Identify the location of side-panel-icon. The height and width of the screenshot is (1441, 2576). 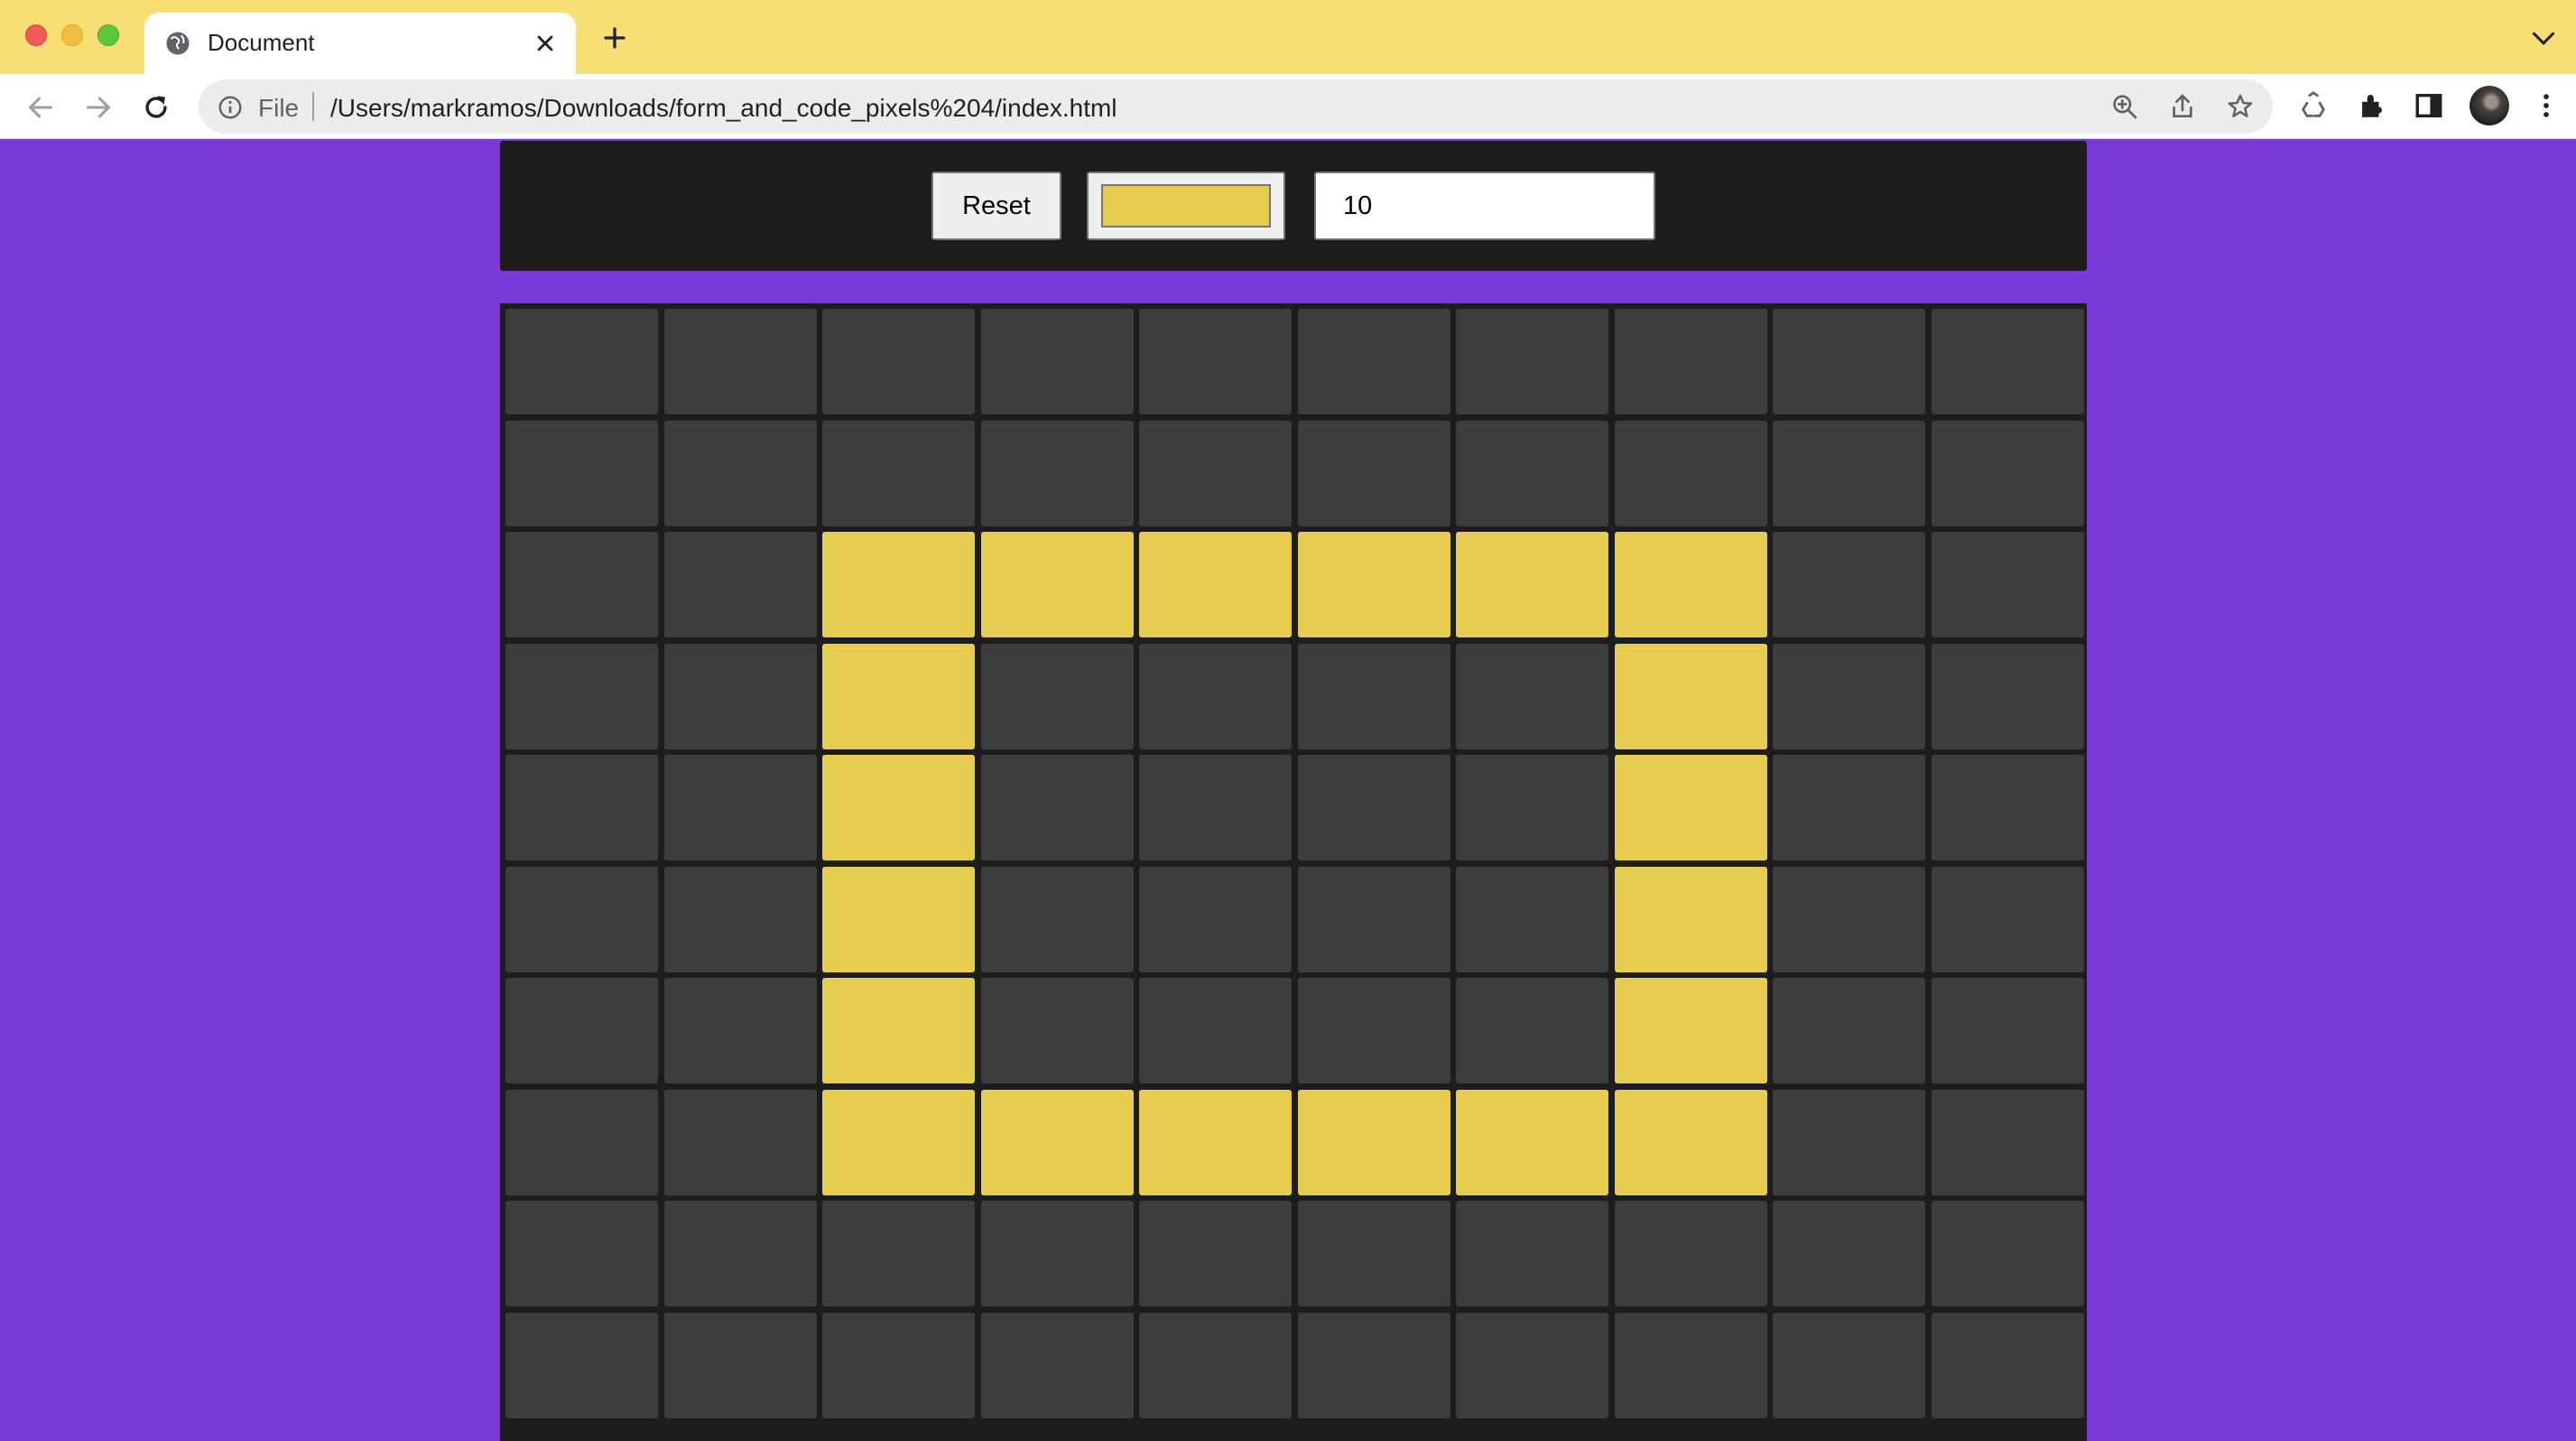
(2429, 105).